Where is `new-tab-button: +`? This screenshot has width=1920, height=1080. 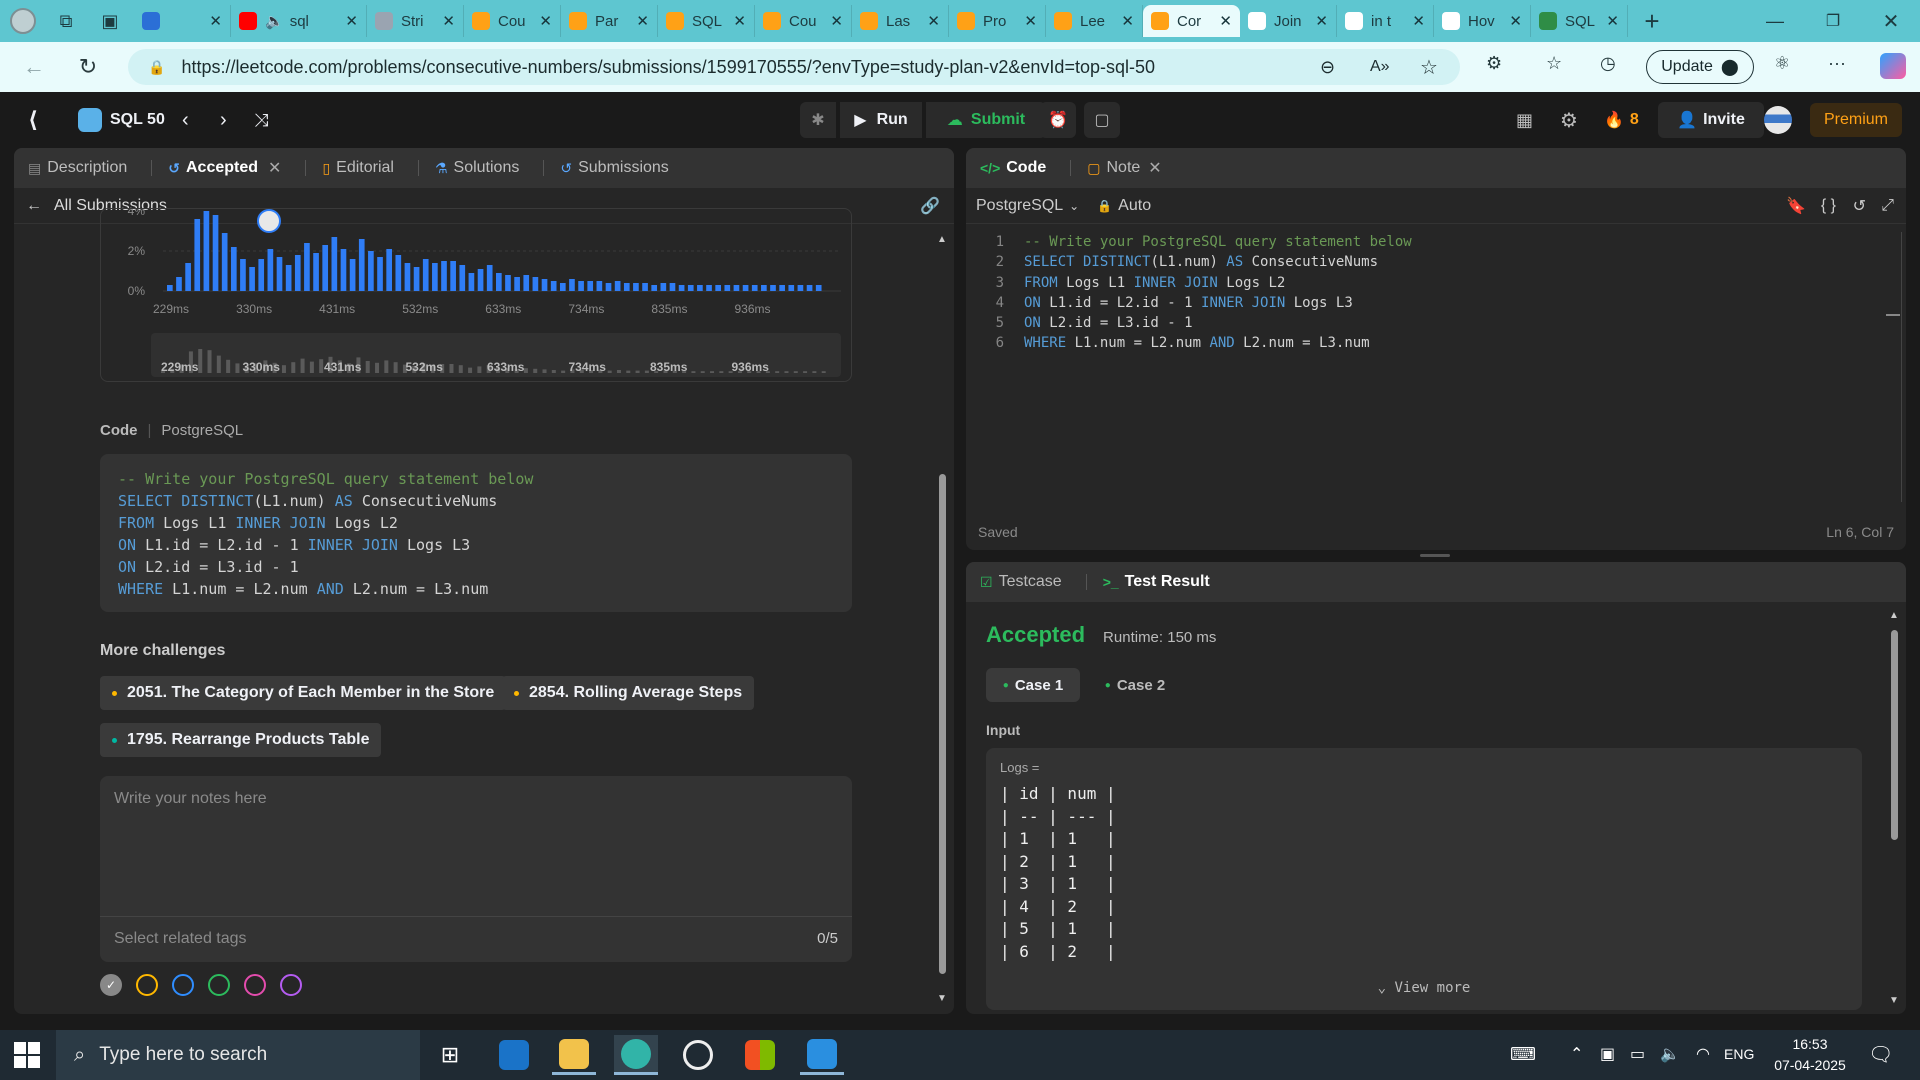 new-tab-button: + is located at coordinates (1652, 21).